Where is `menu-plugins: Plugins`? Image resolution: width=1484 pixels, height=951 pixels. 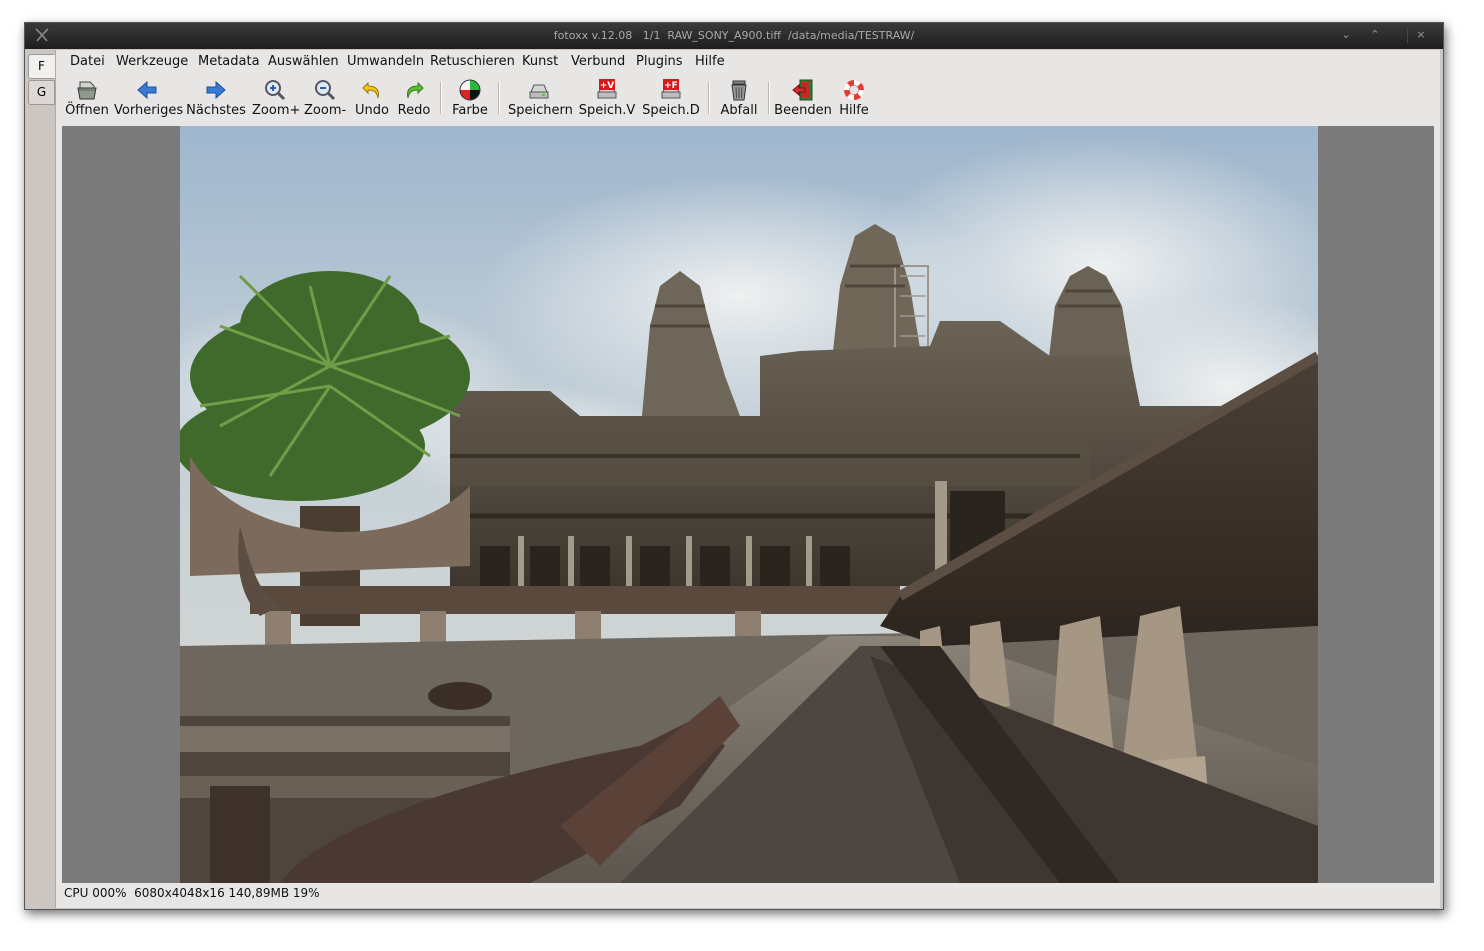 menu-plugins: Plugins is located at coordinates (659, 61).